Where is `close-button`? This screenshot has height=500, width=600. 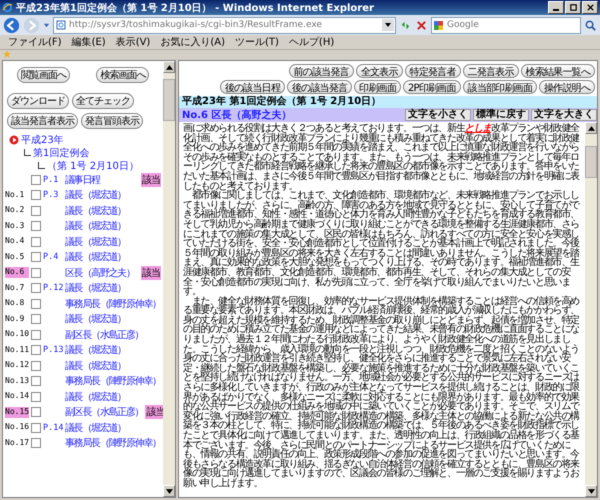 close-button is located at coordinates (590, 7).